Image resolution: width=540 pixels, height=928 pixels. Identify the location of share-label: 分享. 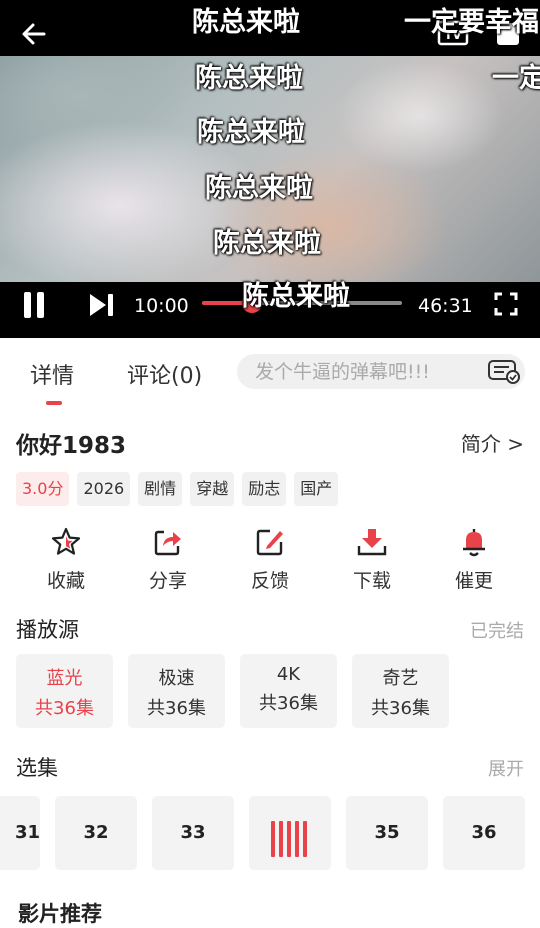
(167, 581).